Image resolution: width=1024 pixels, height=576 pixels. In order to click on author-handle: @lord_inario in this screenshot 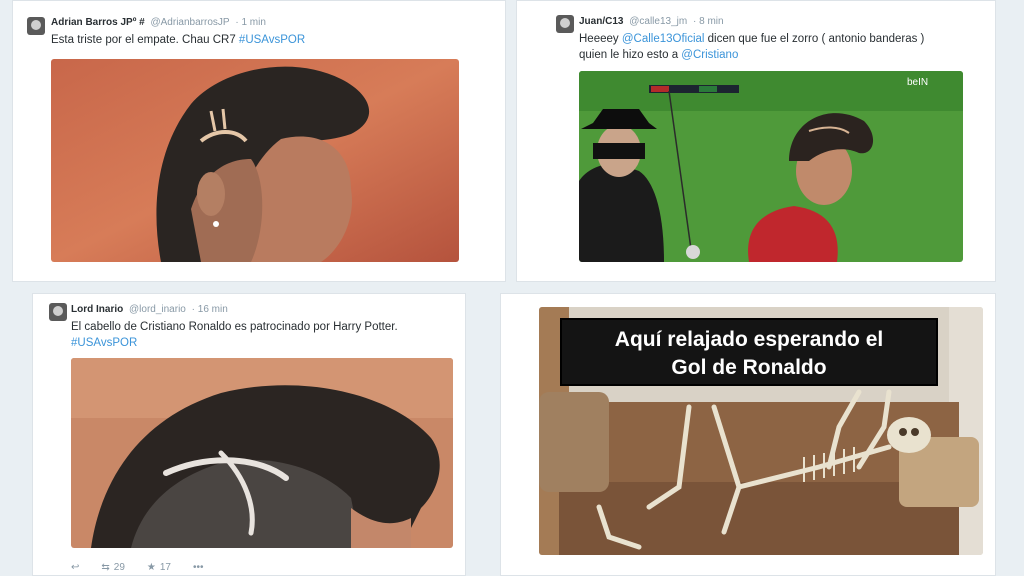, I will do `click(157, 309)`.